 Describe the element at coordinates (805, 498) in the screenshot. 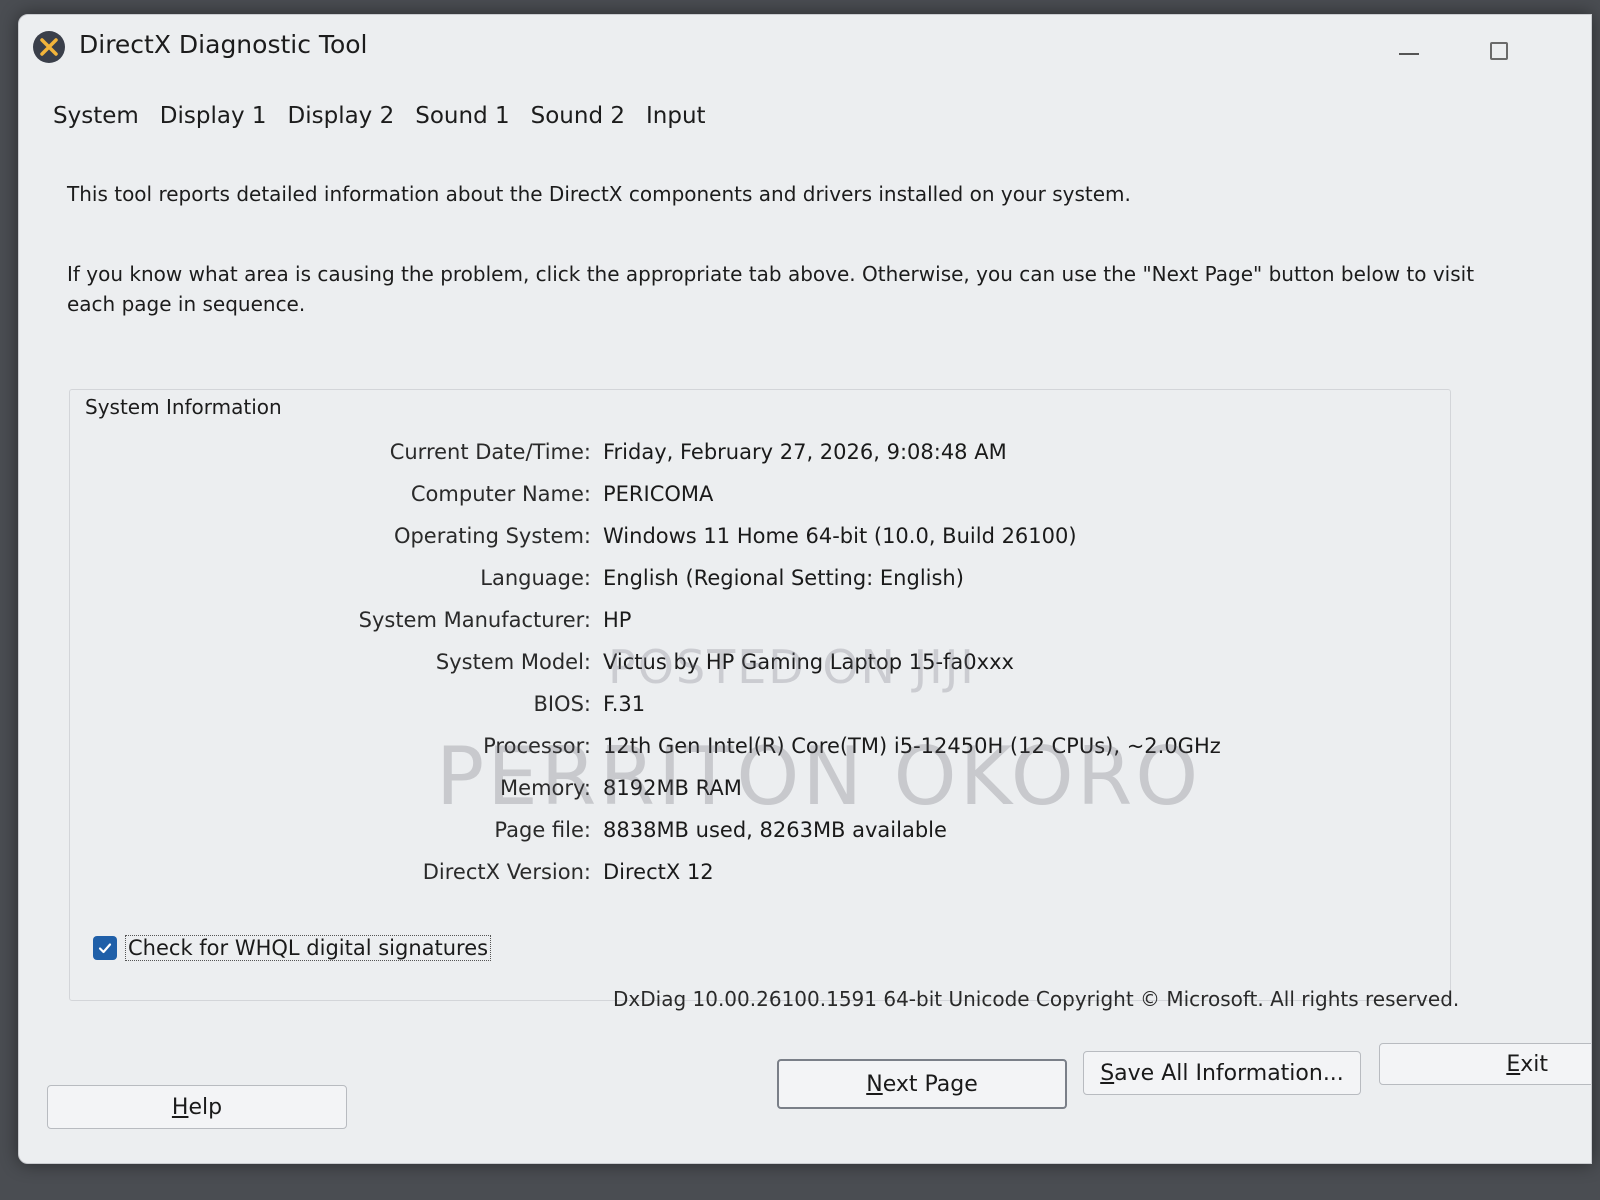

I see `info-row-computer-name: Computer Name: PERICOMA` at that location.